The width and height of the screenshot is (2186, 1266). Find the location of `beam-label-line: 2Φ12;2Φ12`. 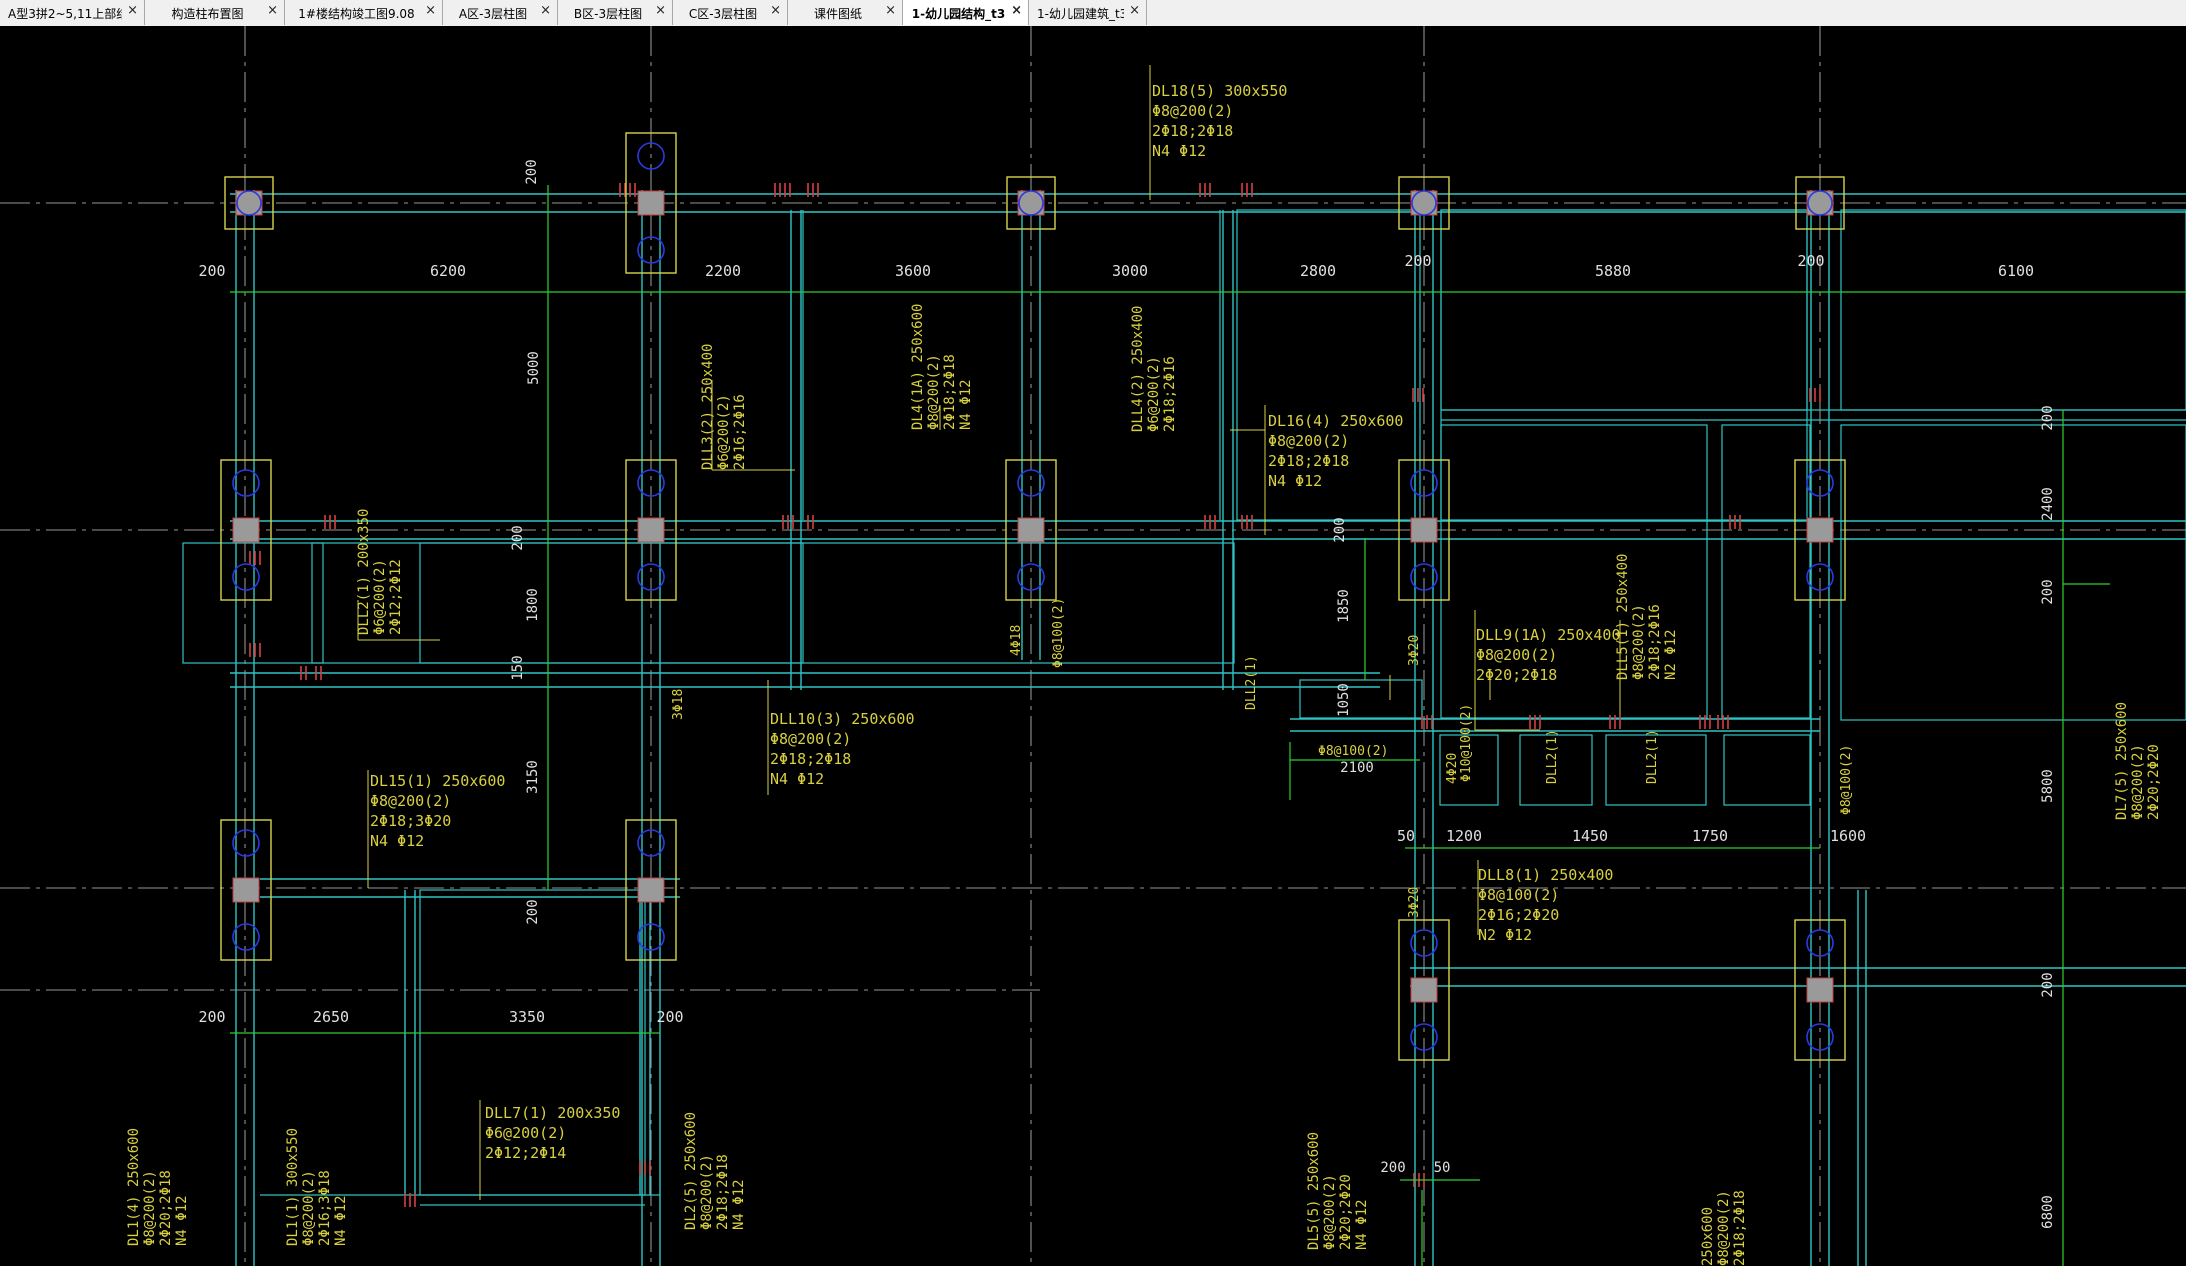

beam-label-line: 2Φ12;2Φ12 is located at coordinates (396, 597).